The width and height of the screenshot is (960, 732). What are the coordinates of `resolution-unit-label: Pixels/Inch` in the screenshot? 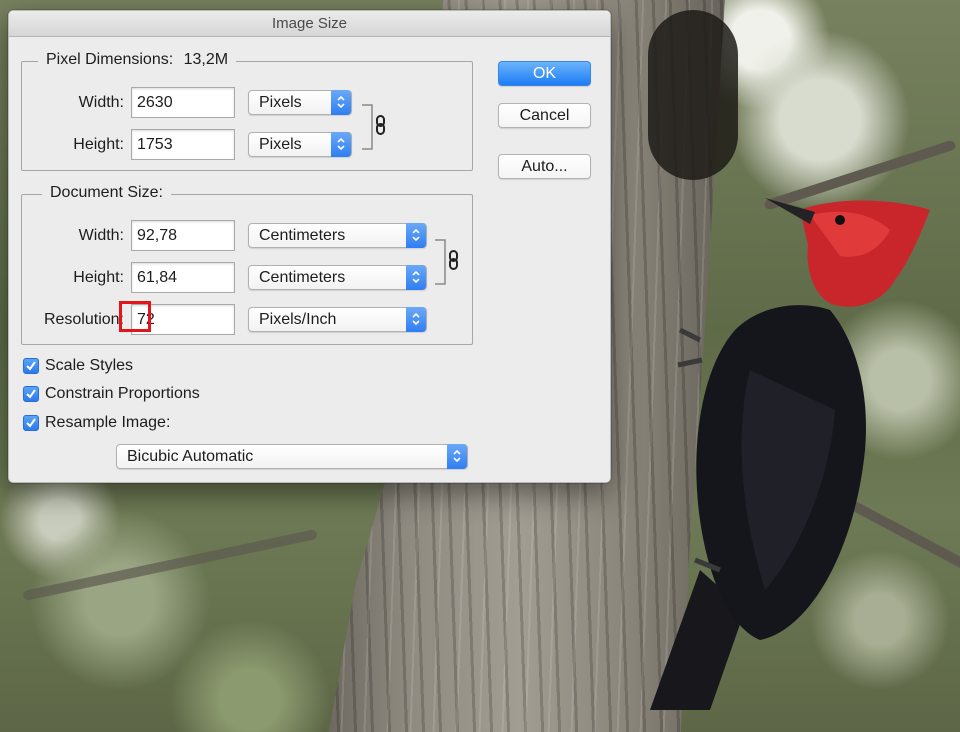 It's located at (298, 319).